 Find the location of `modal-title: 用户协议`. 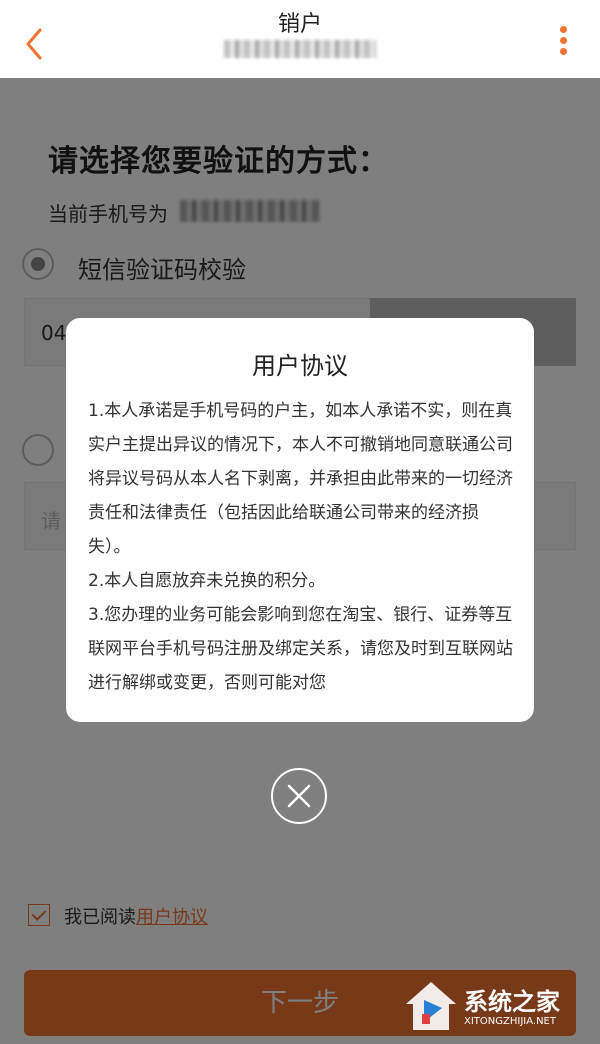

modal-title: 用户协议 is located at coordinates (300, 366).